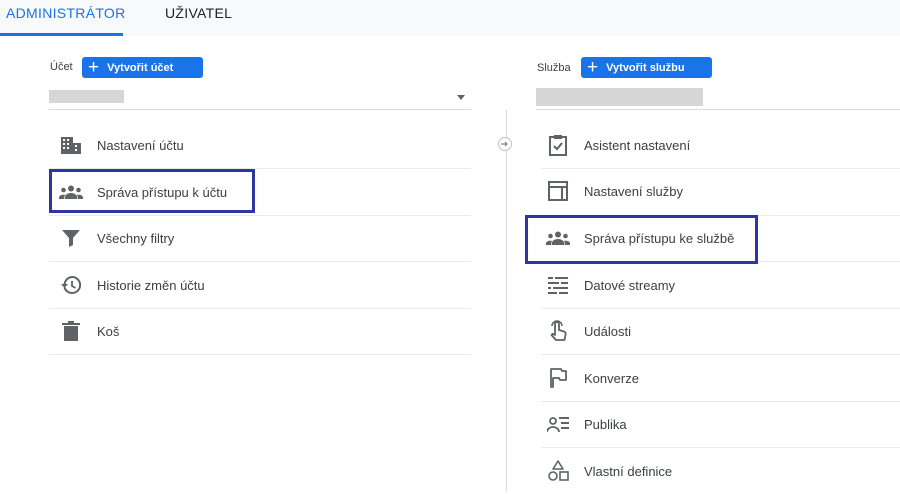 The width and height of the screenshot is (900, 494). I want to click on account-item-settings: Nastavení účtu, so click(121, 145).